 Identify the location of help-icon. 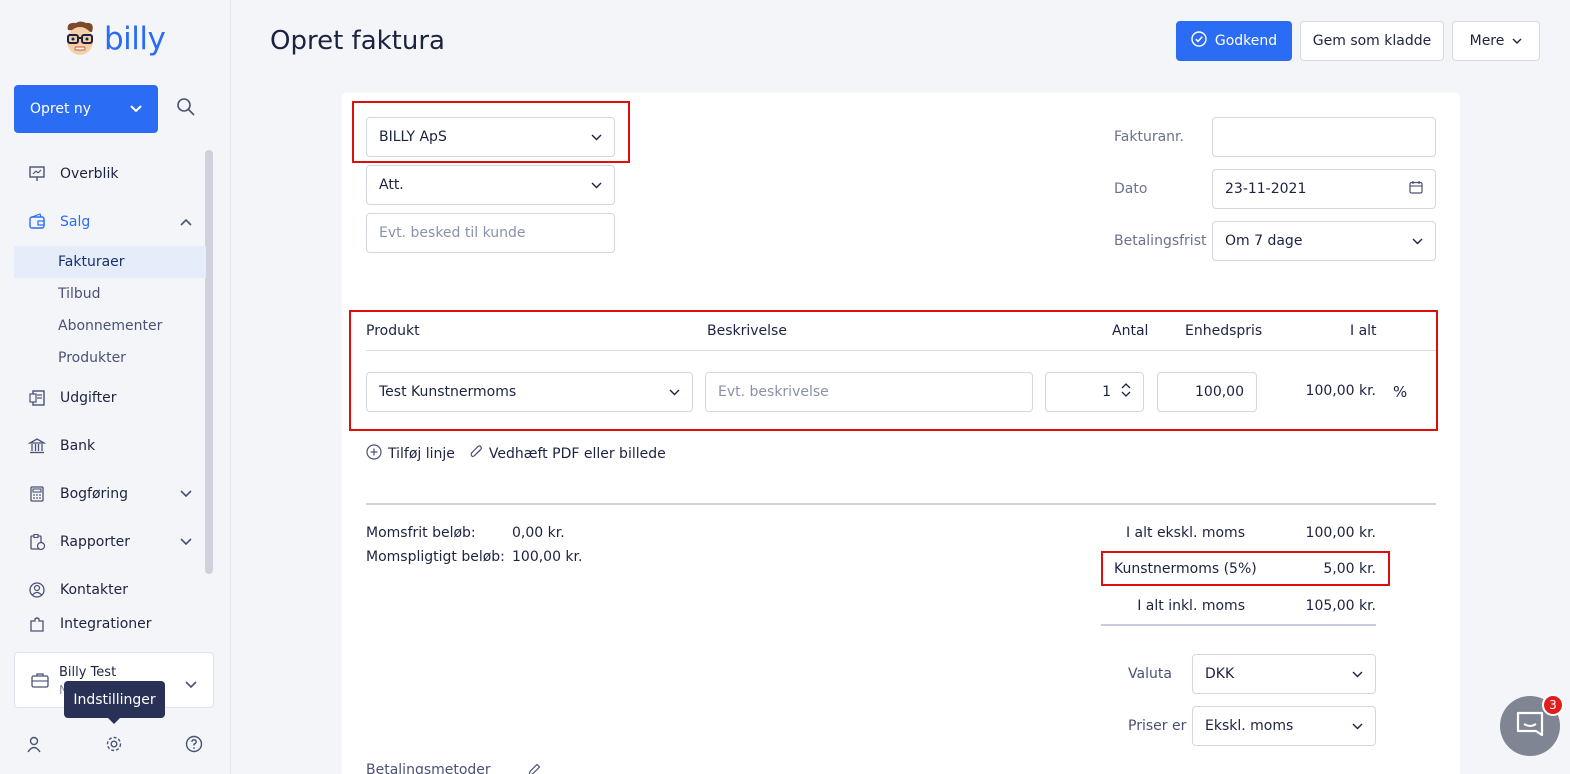
(194, 744).